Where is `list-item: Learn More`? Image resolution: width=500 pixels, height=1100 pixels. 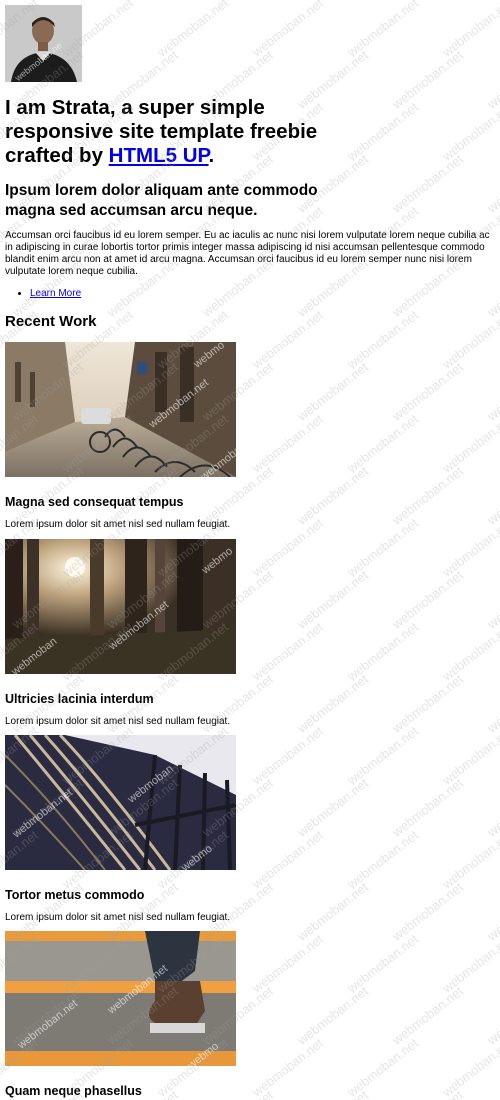
list-item: Learn More is located at coordinates (55, 294).